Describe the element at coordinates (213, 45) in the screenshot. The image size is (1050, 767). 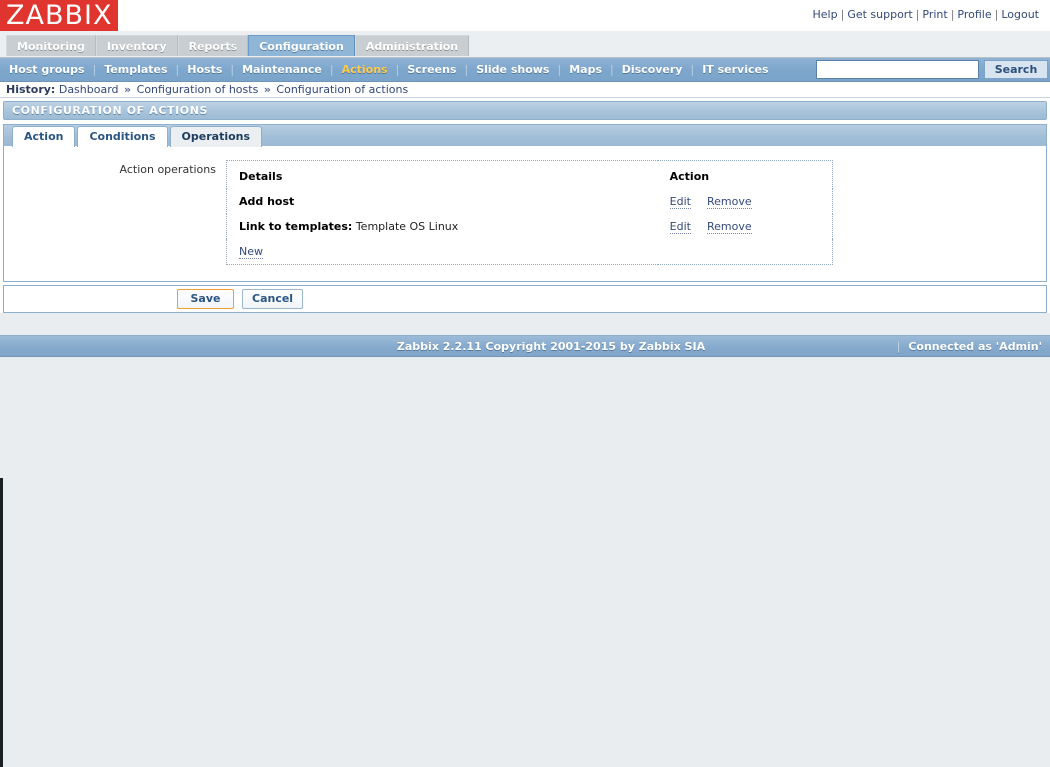
I see `nav-reports: Reports` at that location.